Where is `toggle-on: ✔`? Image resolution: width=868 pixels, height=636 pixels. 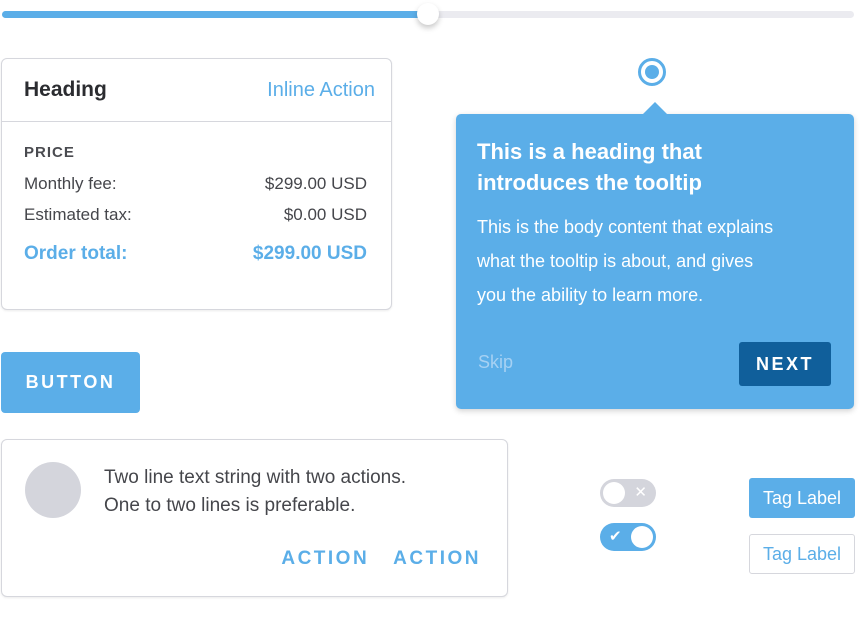 toggle-on: ✔ is located at coordinates (628, 537).